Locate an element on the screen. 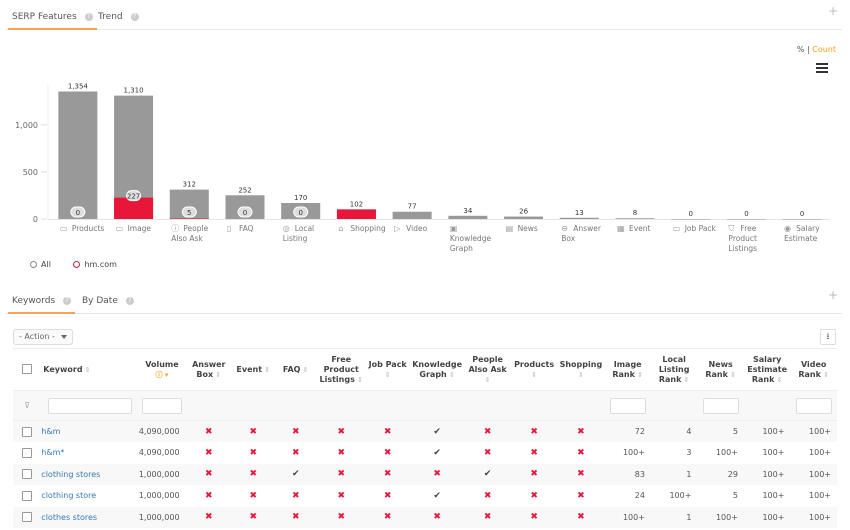  column-header-free-product-listings: Free Product Listings ⇕ is located at coordinates (341, 369).